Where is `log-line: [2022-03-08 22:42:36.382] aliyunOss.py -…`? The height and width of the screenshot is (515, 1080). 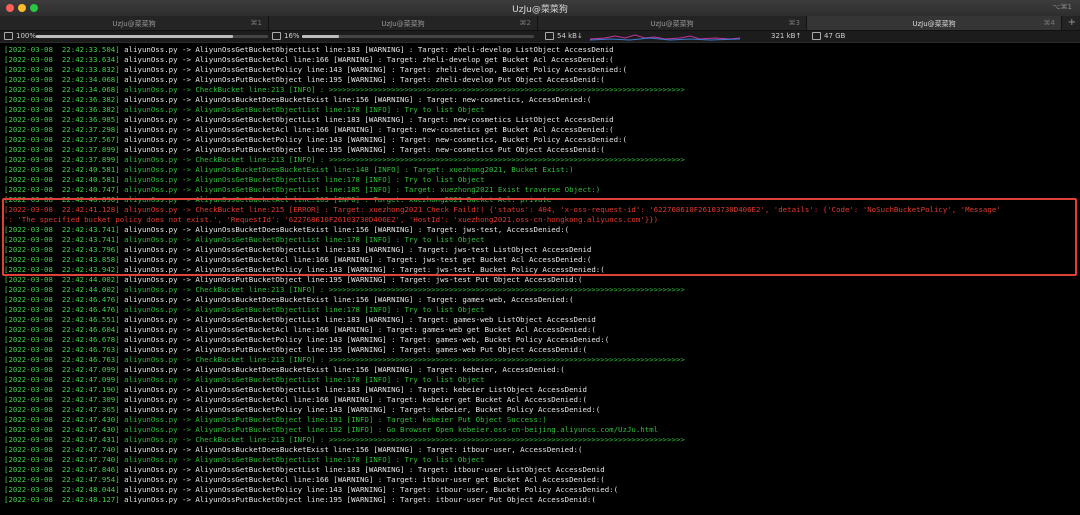 log-line: [2022-03-08 22:42:36.382] aliyunOss.py -… is located at coordinates (297, 100).